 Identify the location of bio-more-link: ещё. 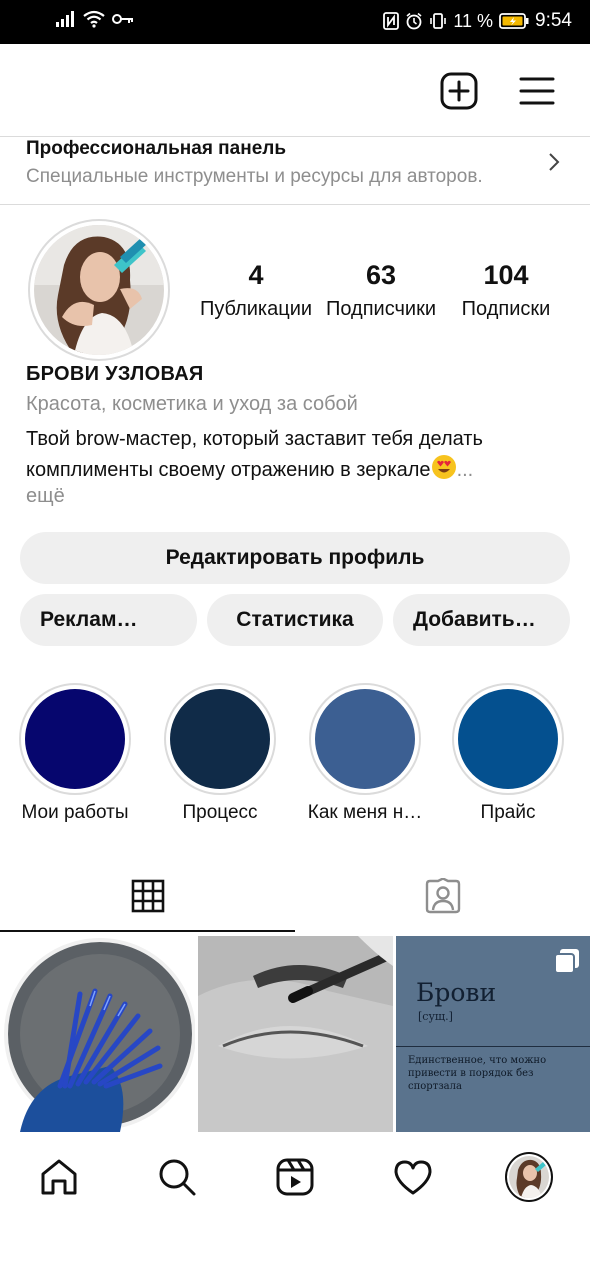
(45, 496).